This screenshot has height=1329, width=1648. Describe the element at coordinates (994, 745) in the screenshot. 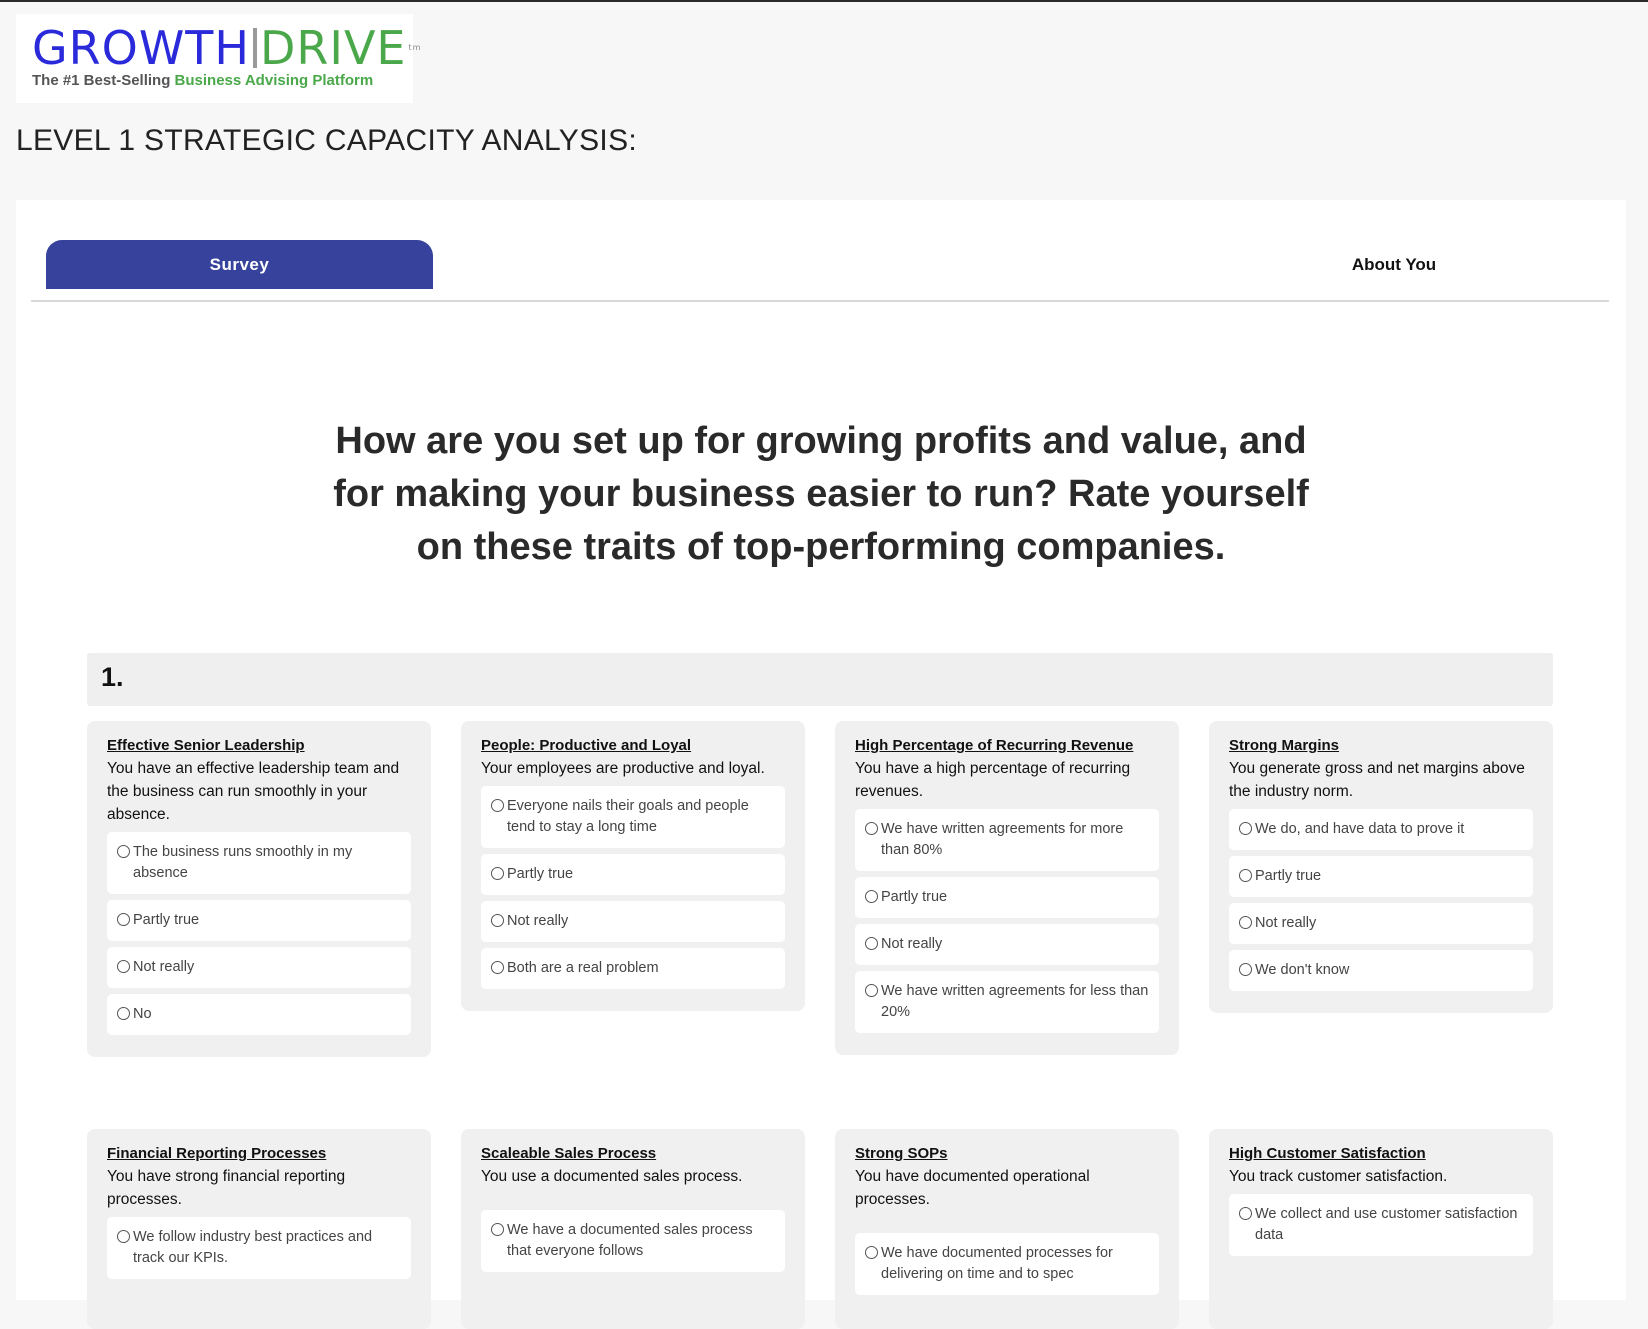

I see `card-title: High Percentage of Recurring Revenue` at that location.